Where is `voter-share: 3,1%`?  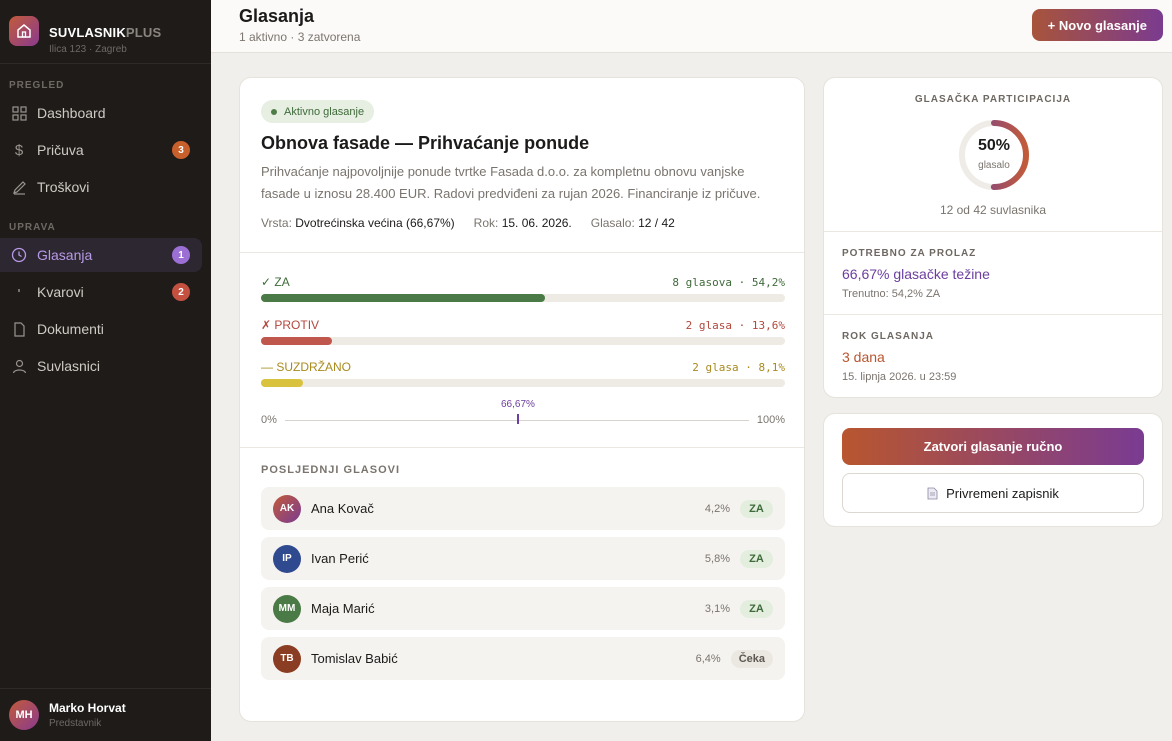 voter-share: 3,1% is located at coordinates (717, 608).